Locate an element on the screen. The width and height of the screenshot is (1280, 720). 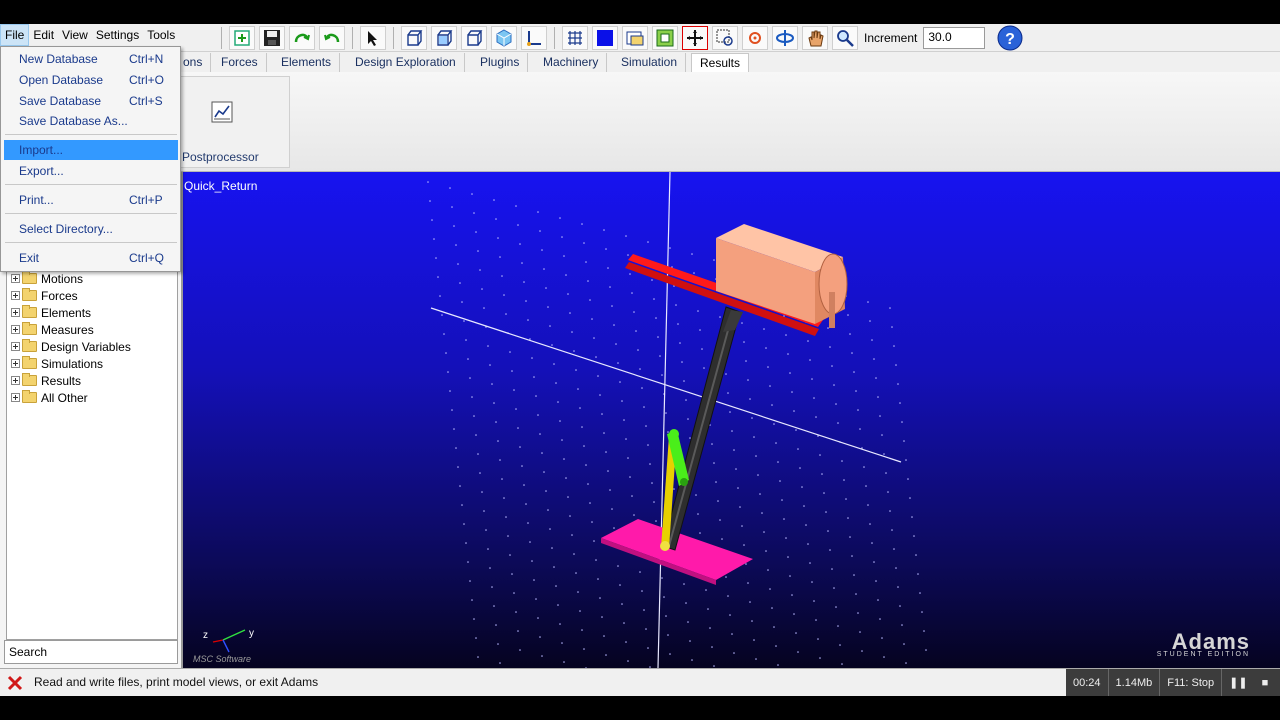
postprocessor-chart-icon is located at coordinates (222, 112).